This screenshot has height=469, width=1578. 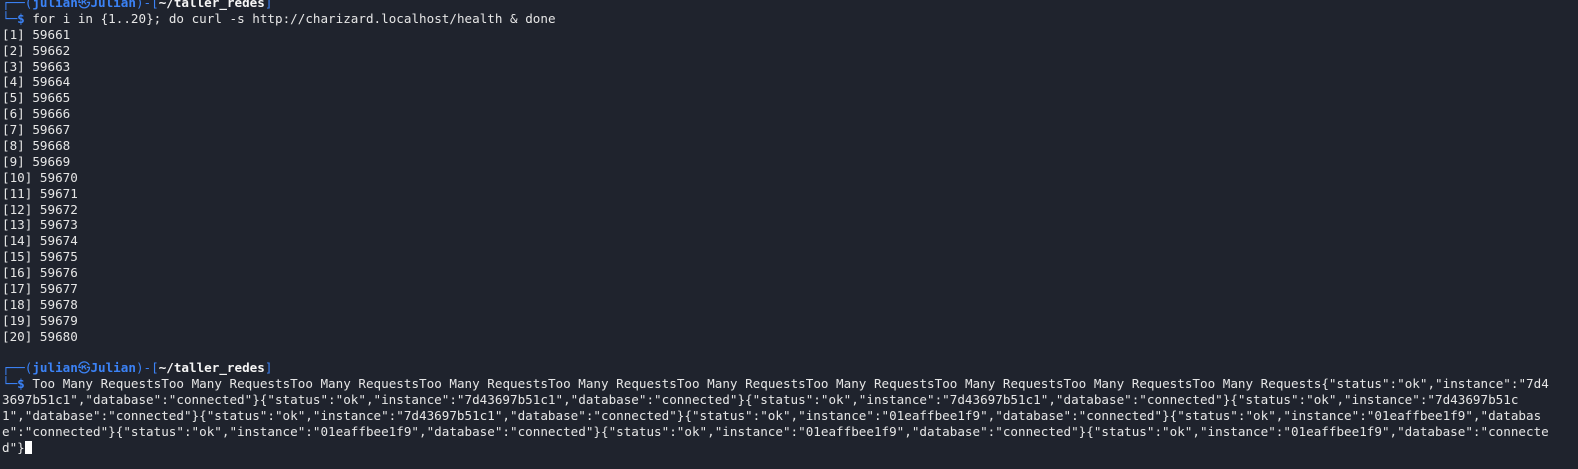 I want to click on job-line: [7] 59667, so click(x=36, y=130).